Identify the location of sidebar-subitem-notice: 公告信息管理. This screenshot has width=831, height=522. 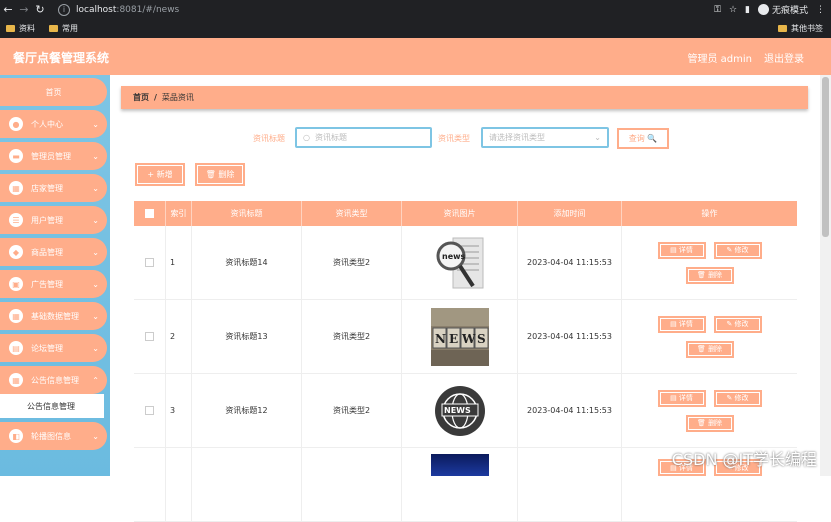
(52, 406).